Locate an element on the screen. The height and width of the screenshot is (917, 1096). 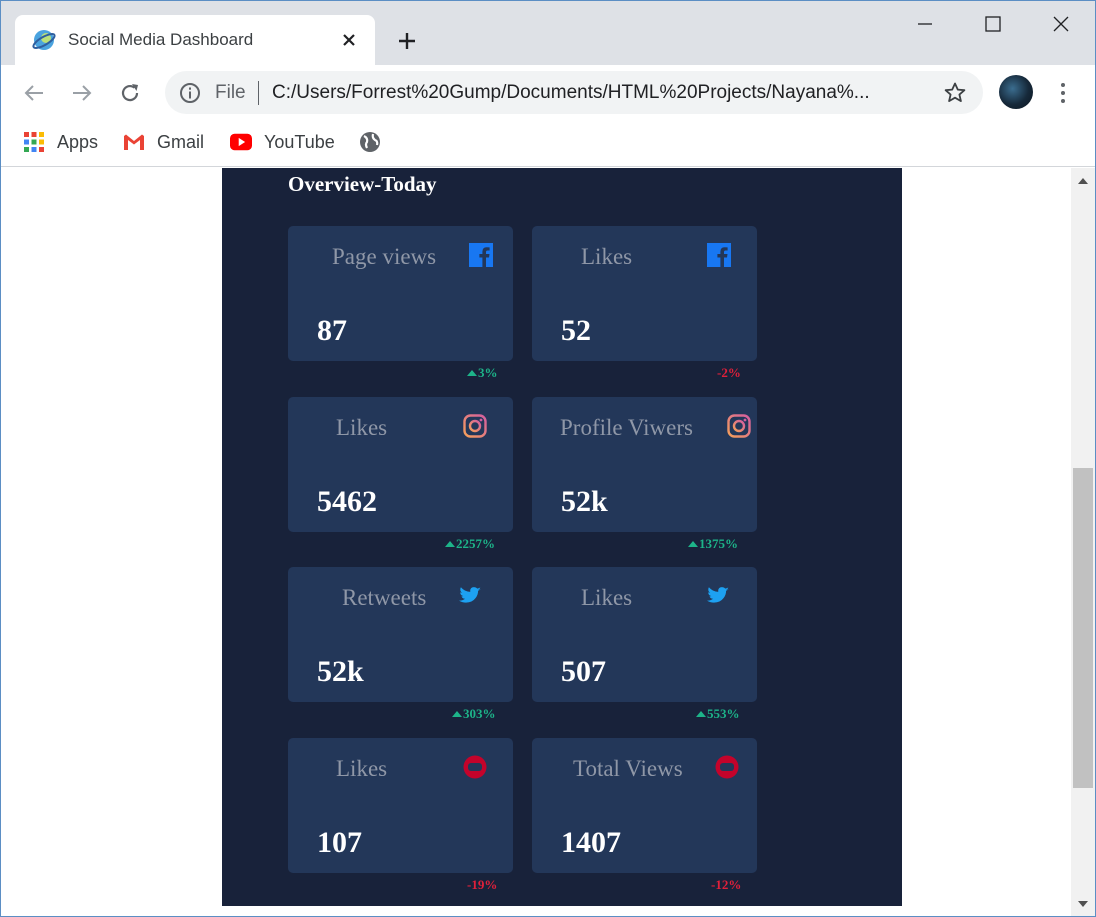
change-value: -12% is located at coordinates (726, 884).